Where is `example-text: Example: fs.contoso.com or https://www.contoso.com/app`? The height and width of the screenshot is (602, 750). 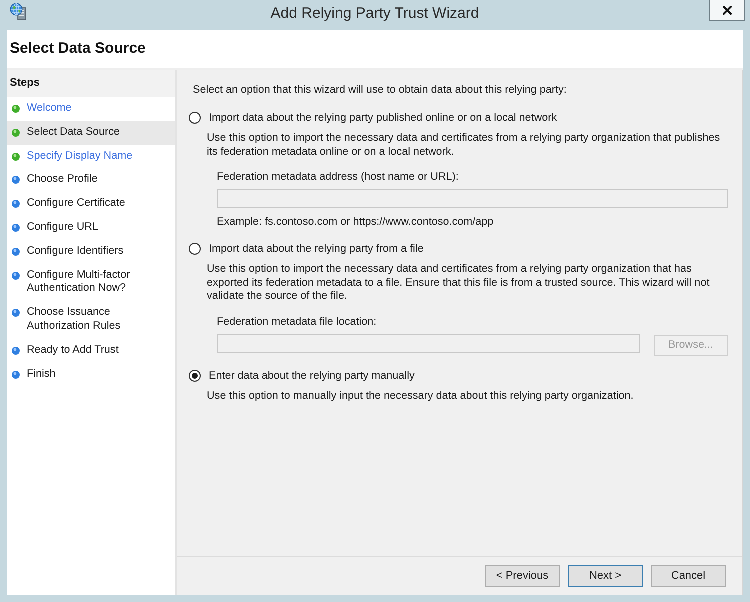
example-text: Example: fs.contoso.com or https://www.contoso.com/app is located at coordinates (356, 222).